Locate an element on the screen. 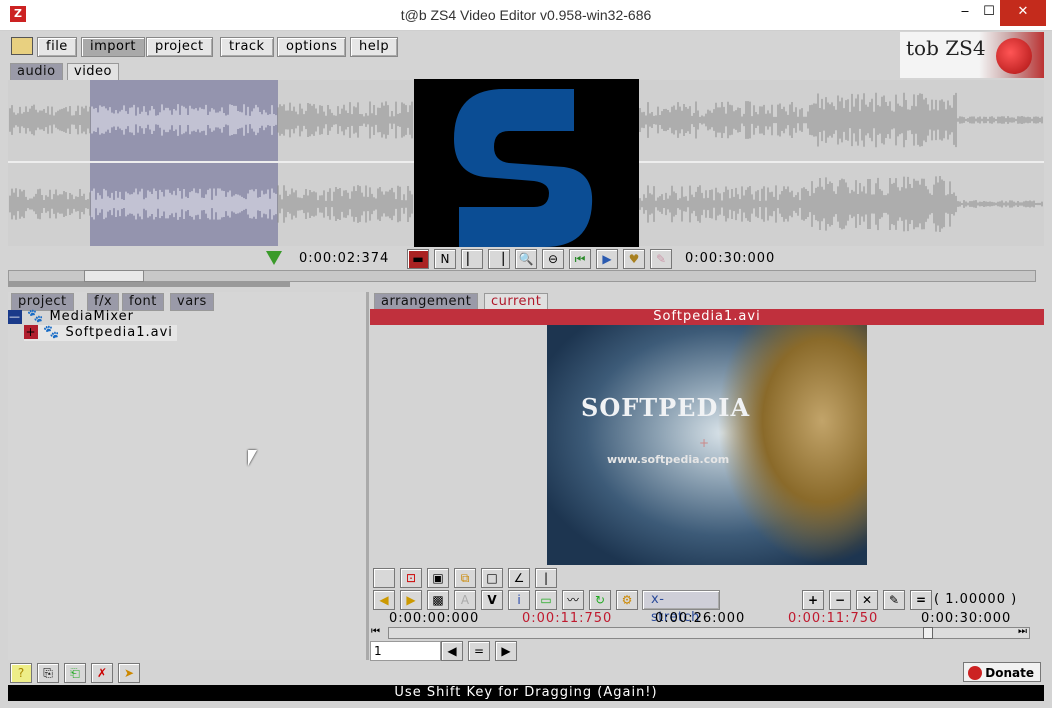  pen-icon: ✎ is located at coordinates (894, 600).